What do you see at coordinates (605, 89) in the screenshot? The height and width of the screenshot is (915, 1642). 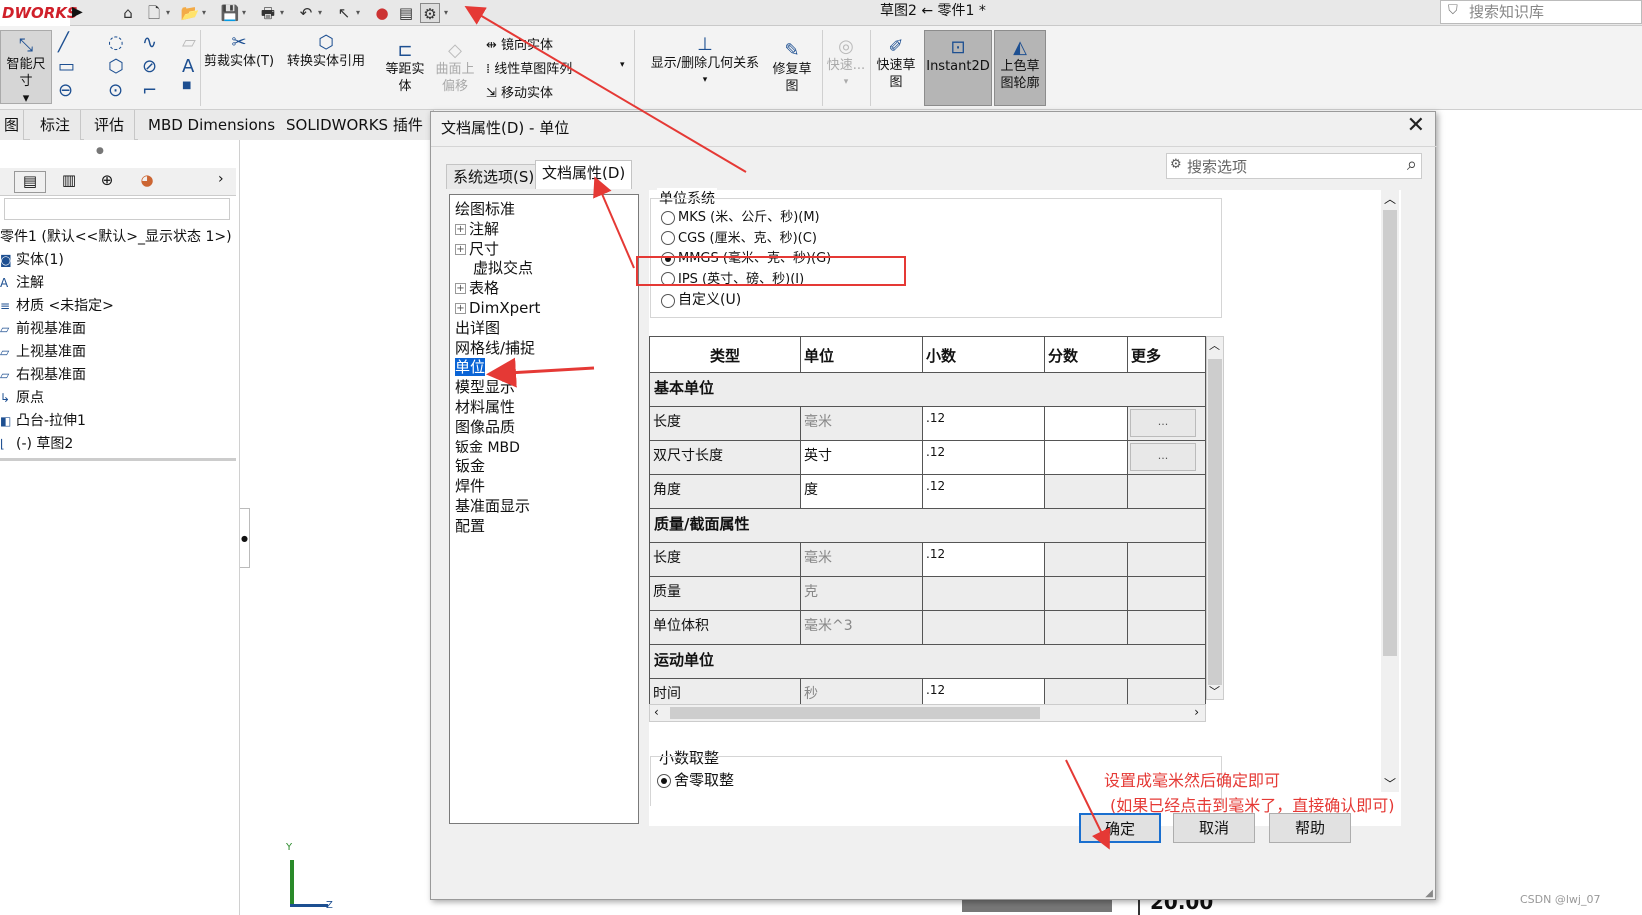 I see `arrow-to-options` at bounding box center [605, 89].